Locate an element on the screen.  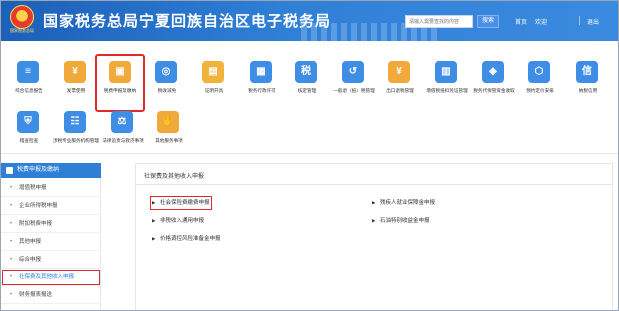
link-price-reserve-declare: 价格调控风险准备金申报 is located at coordinates (186, 239).